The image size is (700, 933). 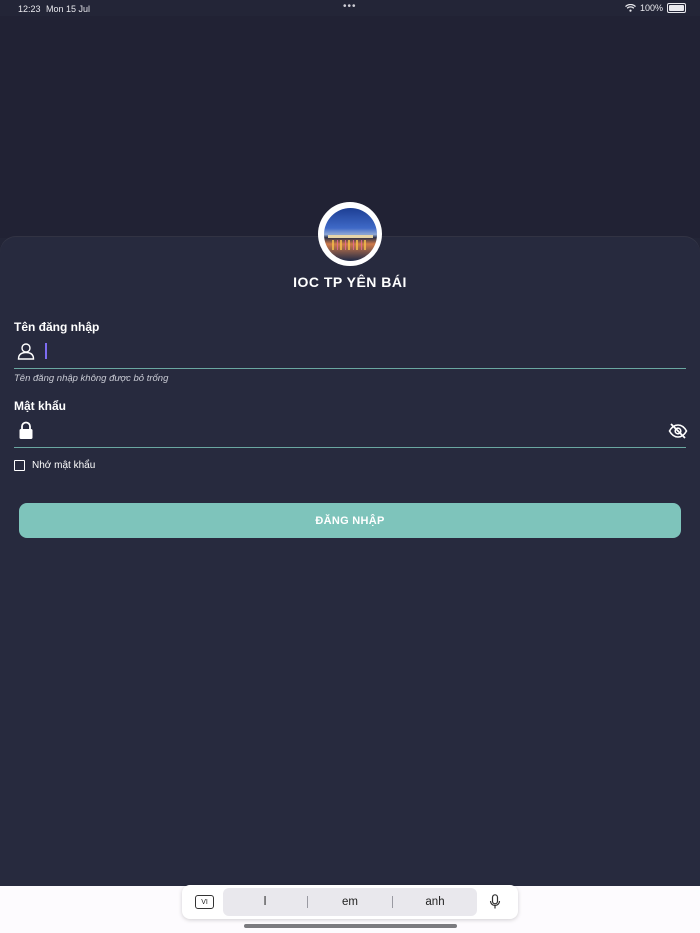 What do you see at coordinates (495, 902) in the screenshot?
I see `microphone-icon` at bounding box center [495, 902].